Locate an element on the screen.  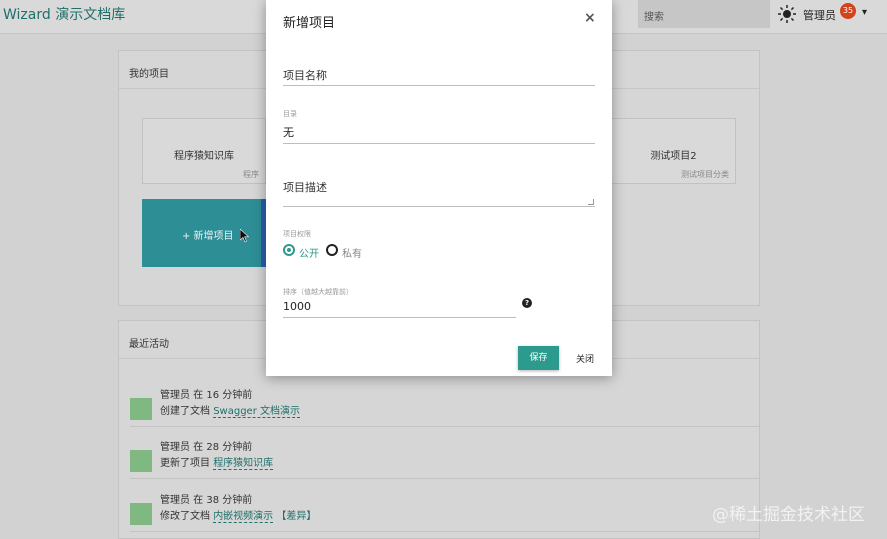
close-icon: × is located at coordinates (590, 18).